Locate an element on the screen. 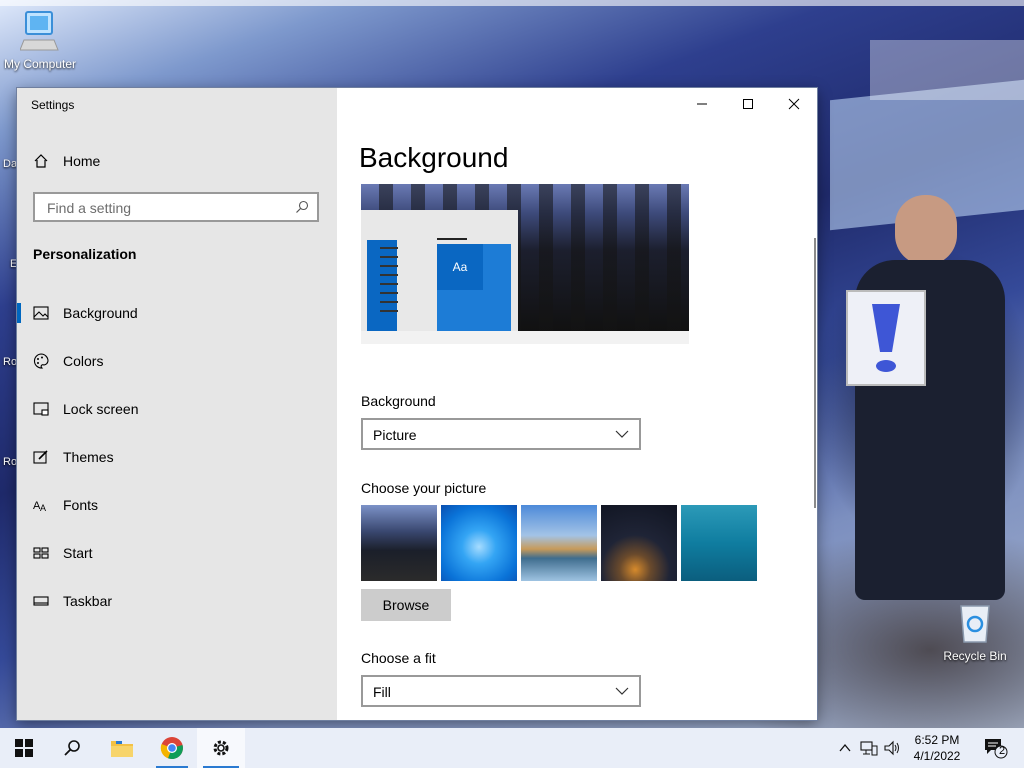 The height and width of the screenshot is (768, 1024). background-label: Background is located at coordinates (398, 401).